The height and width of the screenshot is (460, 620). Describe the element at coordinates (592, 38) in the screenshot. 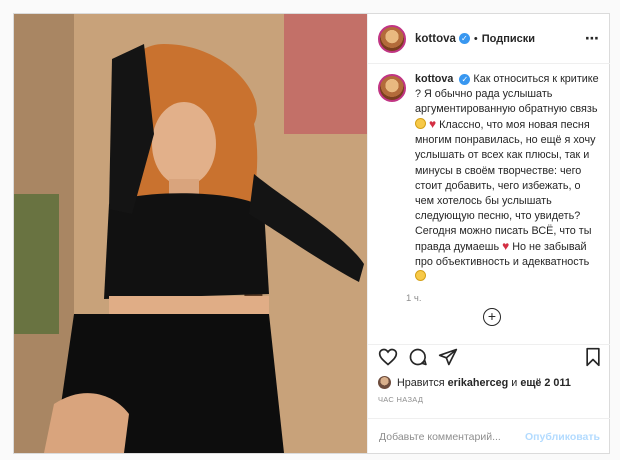

I see `more-icon: ⋯` at that location.